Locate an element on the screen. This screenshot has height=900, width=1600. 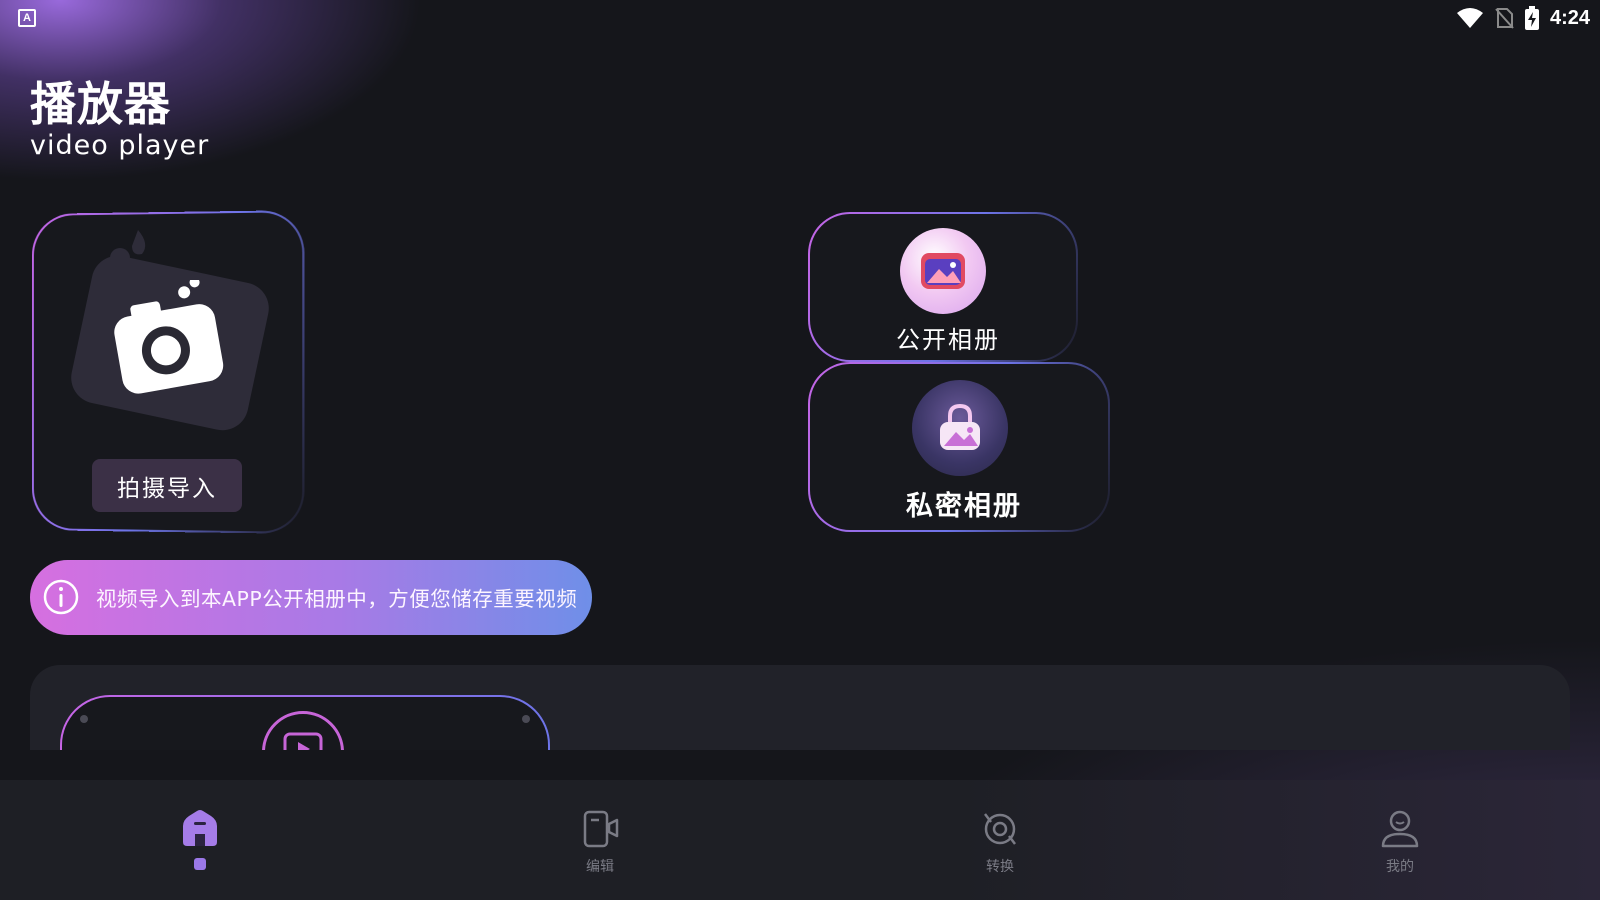
nav-profile: 我的 is located at coordinates (1400, 840).